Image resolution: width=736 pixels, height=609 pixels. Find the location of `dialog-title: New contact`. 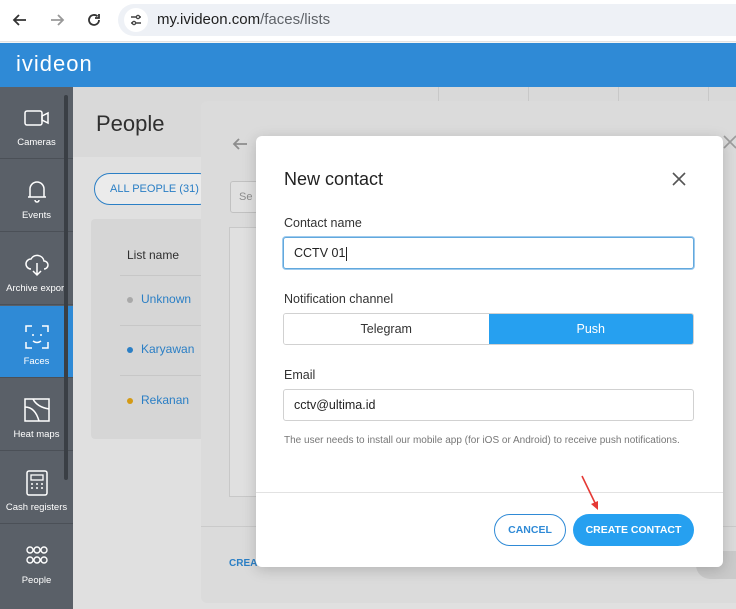

dialog-title: New contact is located at coordinates (334, 179).